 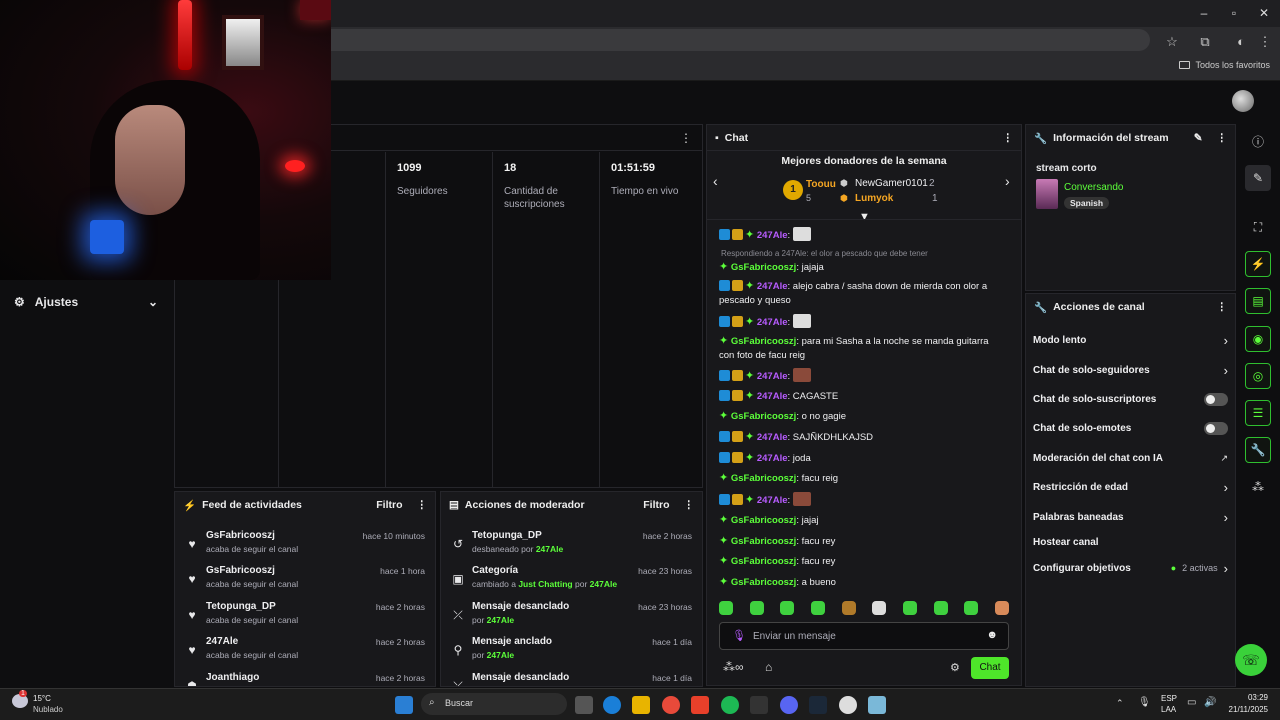 What do you see at coordinates (715, 181) in the screenshot?
I see `chevron-left-icon: ‹` at bounding box center [715, 181].